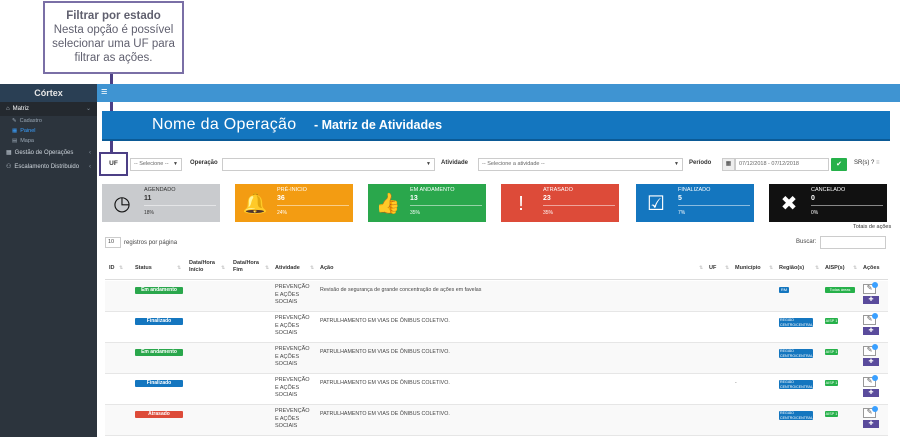 The image size is (900, 437). Describe the element at coordinates (427, 203) in the screenshot. I see `status-card: 👍 EM ANDAMENTO 13 35%` at that location.